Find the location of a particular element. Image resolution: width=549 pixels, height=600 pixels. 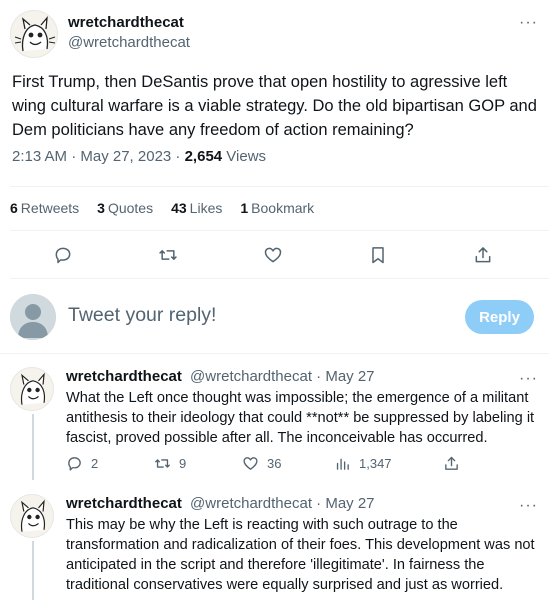

current-user-avatar is located at coordinates (33, 317).